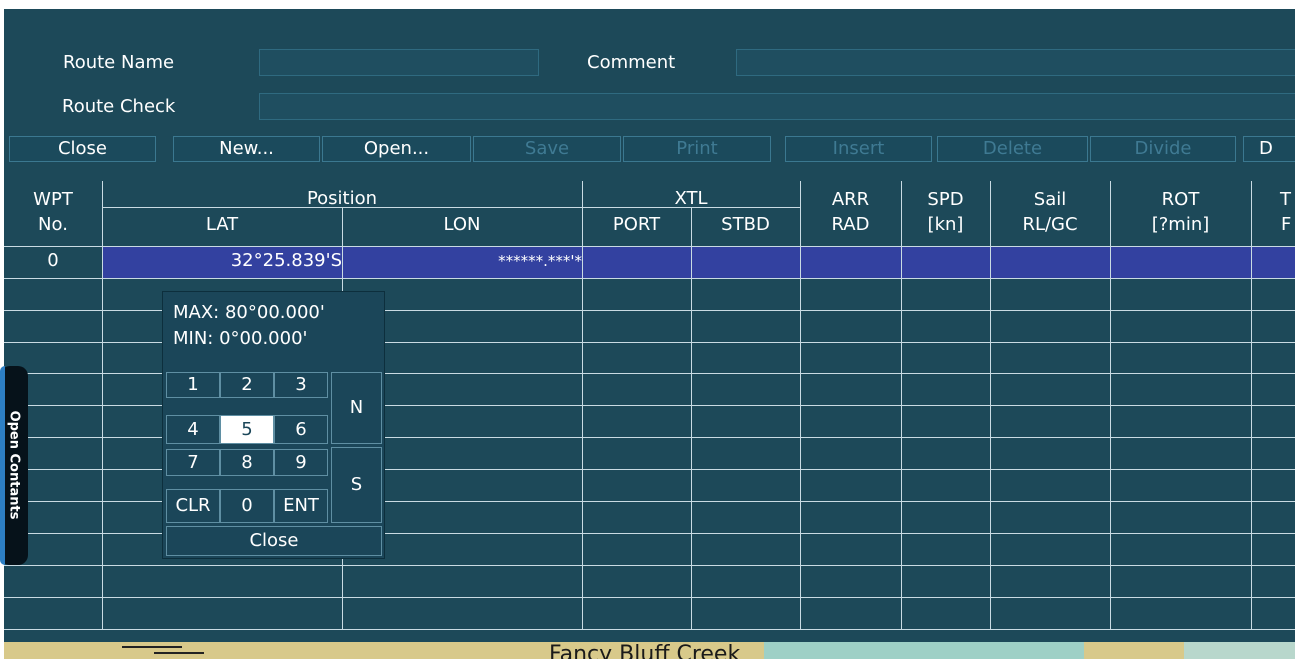 This screenshot has width=1295, height=659. What do you see at coordinates (858, 149) in the screenshot?
I see `insert-button: Insert` at bounding box center [858, 149].